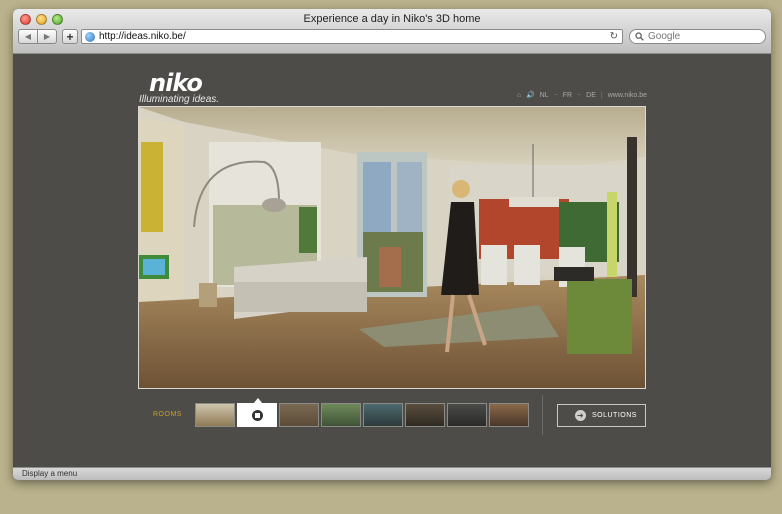  Describe the element at coordinates (509, 415) in the screenshot. I see `room-thumbnail-bathroom` at that location.